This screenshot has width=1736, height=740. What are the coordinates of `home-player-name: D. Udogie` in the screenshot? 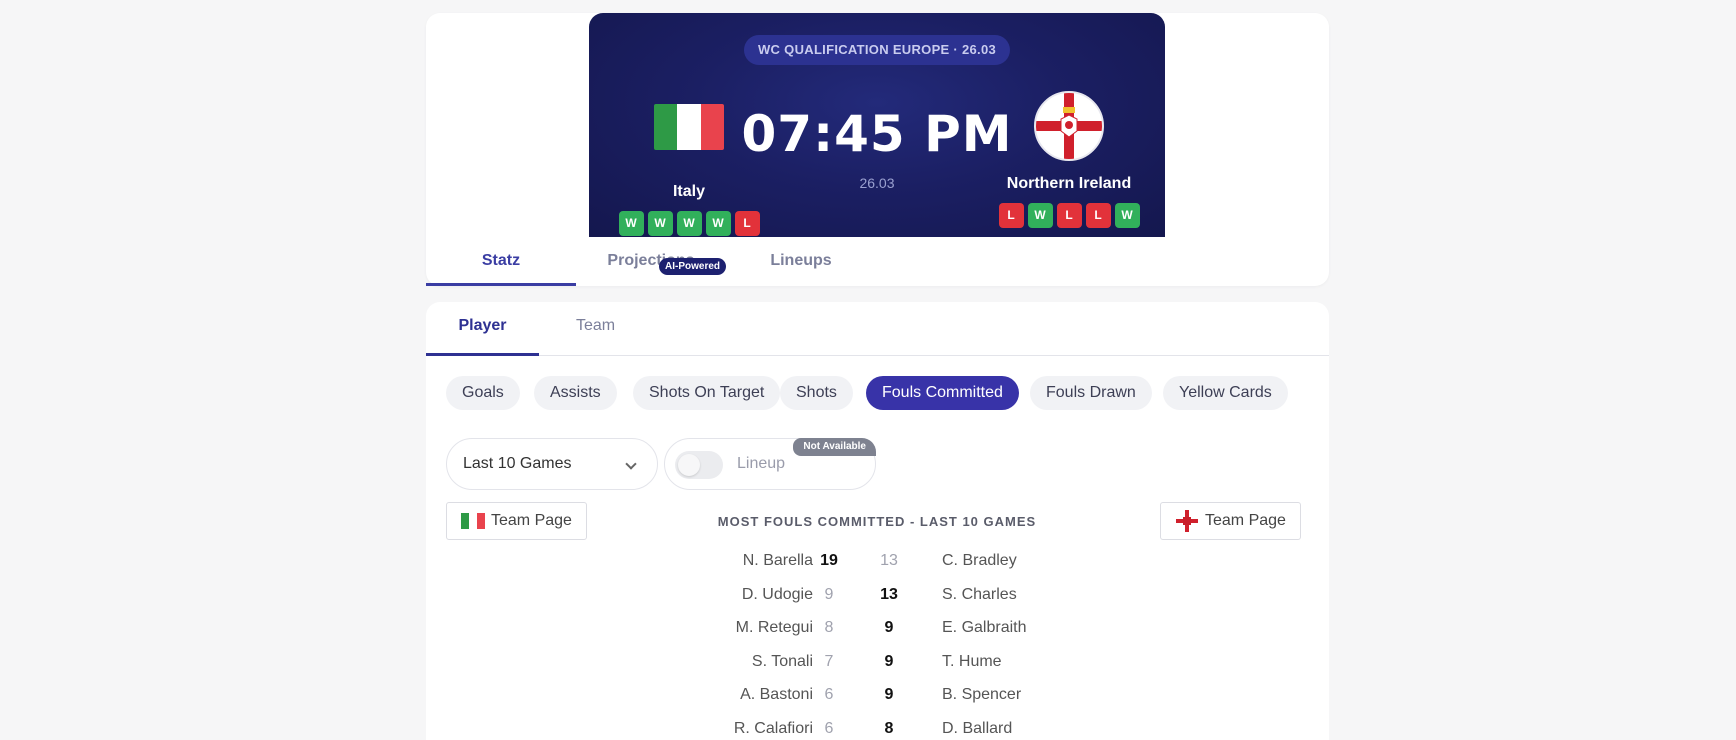 It's located at (777, 595).